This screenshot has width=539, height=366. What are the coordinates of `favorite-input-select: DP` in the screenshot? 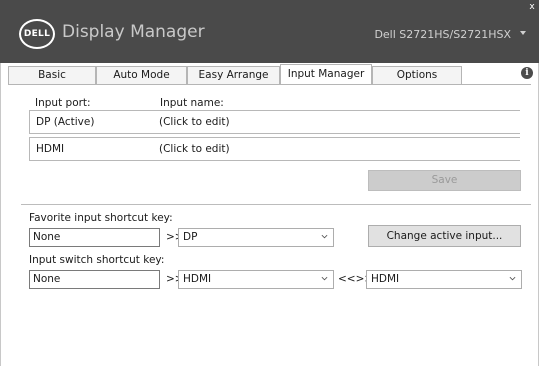 It's located at (256, 237).